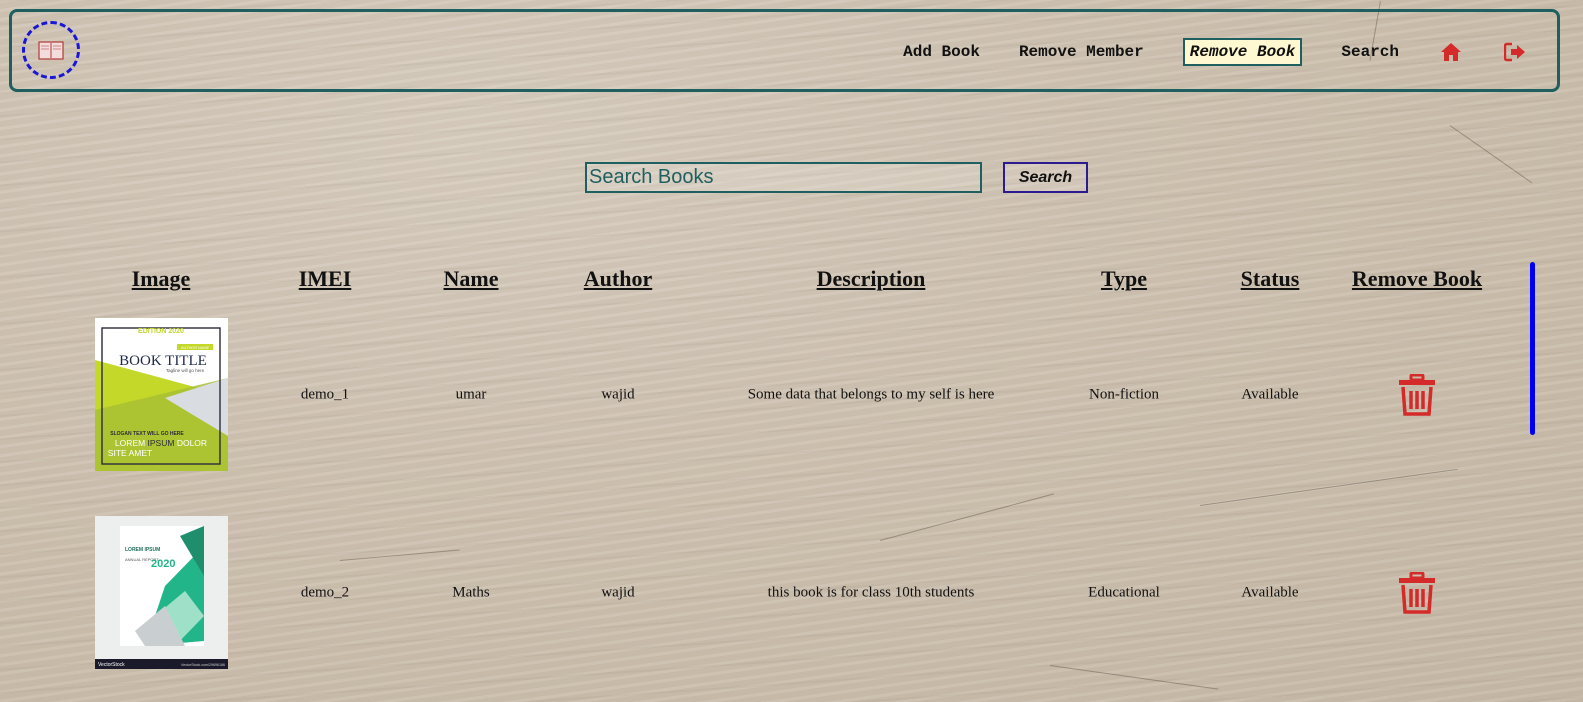  I want to click on cover2-footer-right: VectorStock.com/29696186, so click(203, 665).